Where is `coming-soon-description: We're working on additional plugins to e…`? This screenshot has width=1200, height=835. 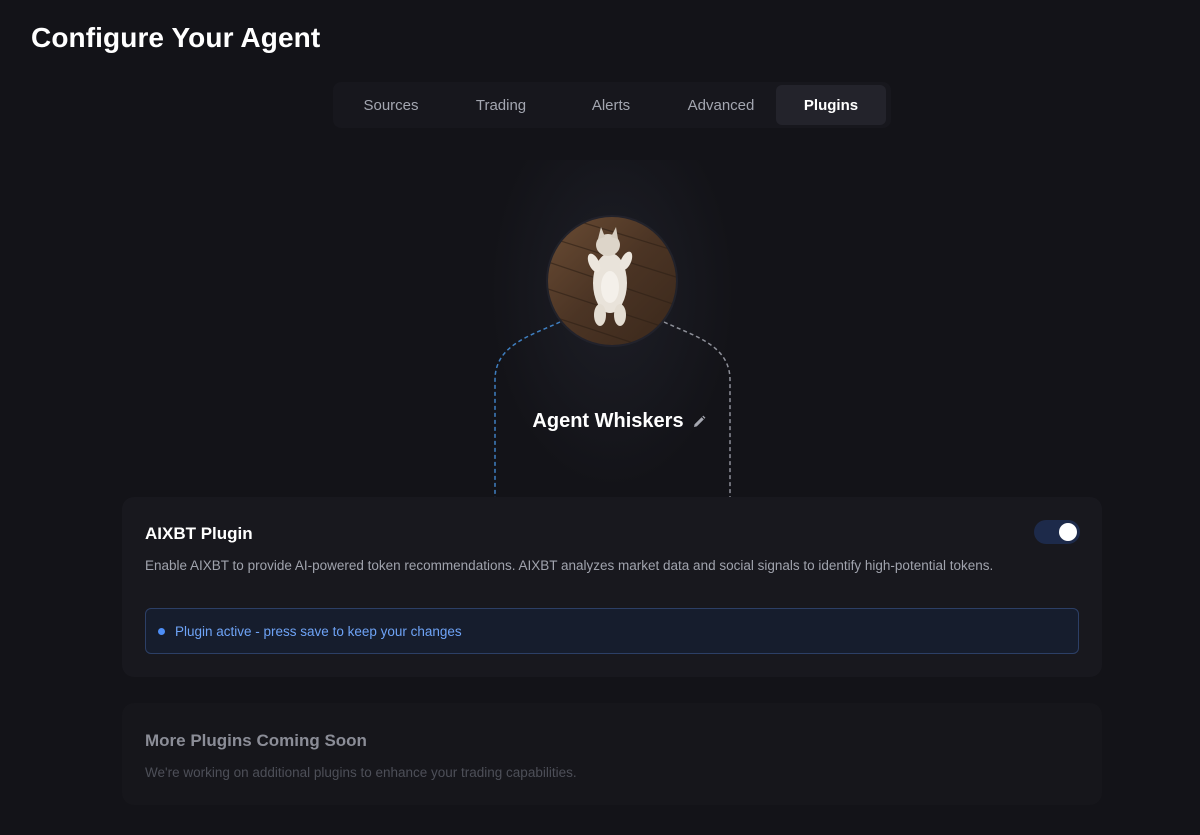 coming-soon-description: We're working on additional plugins to e… is located at coordinates (361, 772).